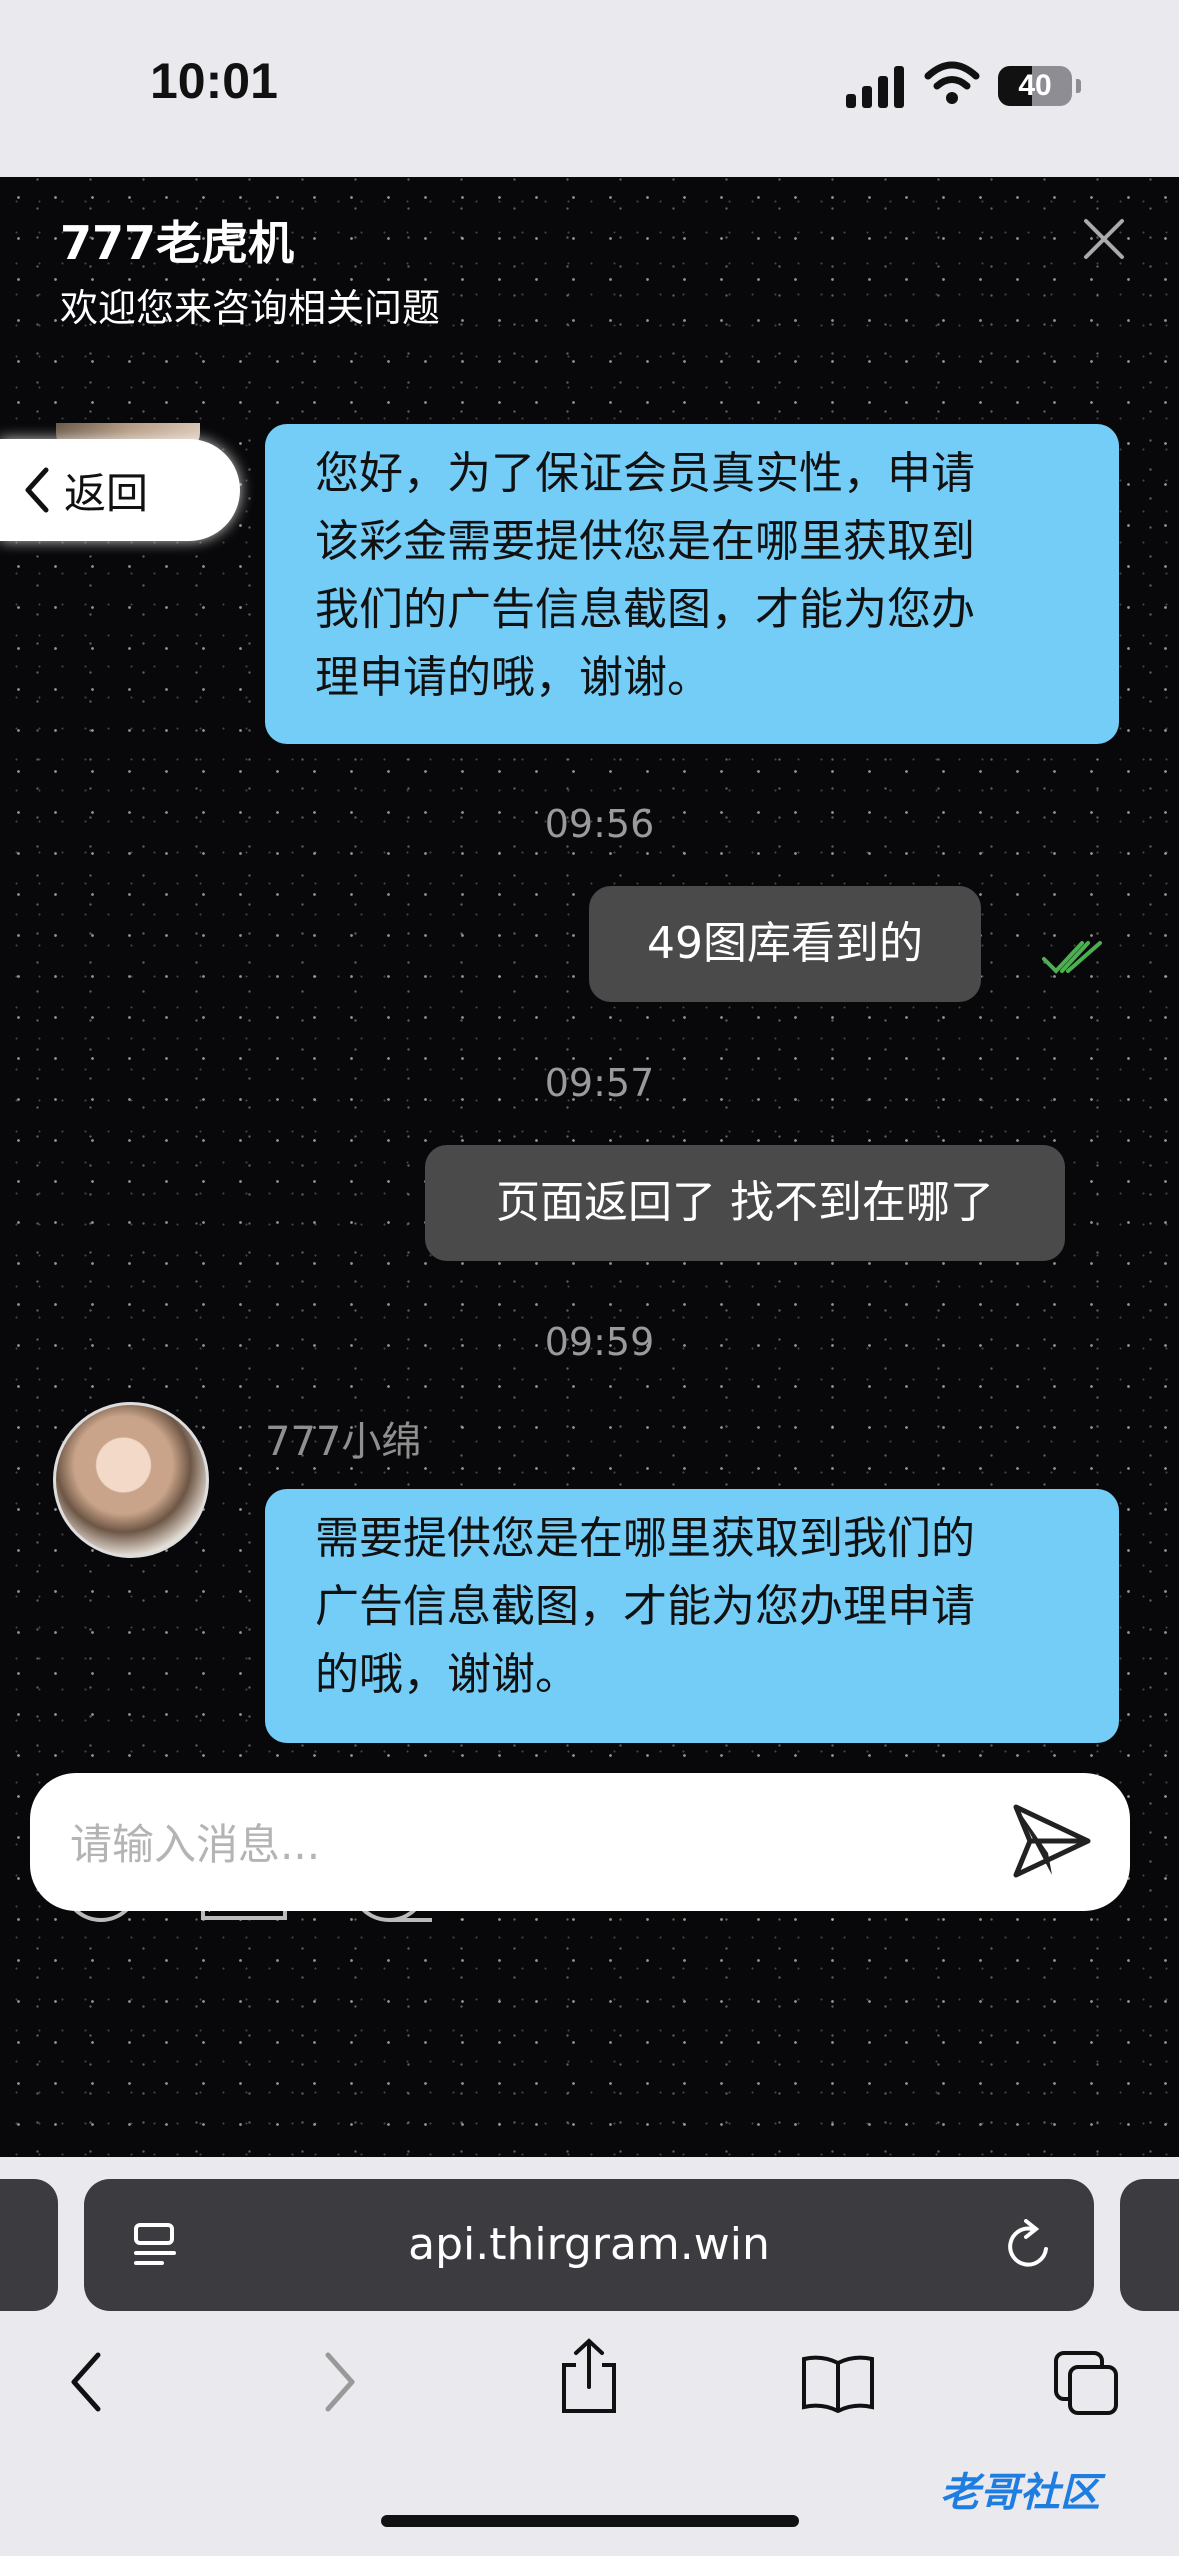 The width and height of the screenshot is (1179, 2556). What do you see at coordinates (952, 82) in the screenshot?
I see `wifi-icon` at bounding box center [952, 82].